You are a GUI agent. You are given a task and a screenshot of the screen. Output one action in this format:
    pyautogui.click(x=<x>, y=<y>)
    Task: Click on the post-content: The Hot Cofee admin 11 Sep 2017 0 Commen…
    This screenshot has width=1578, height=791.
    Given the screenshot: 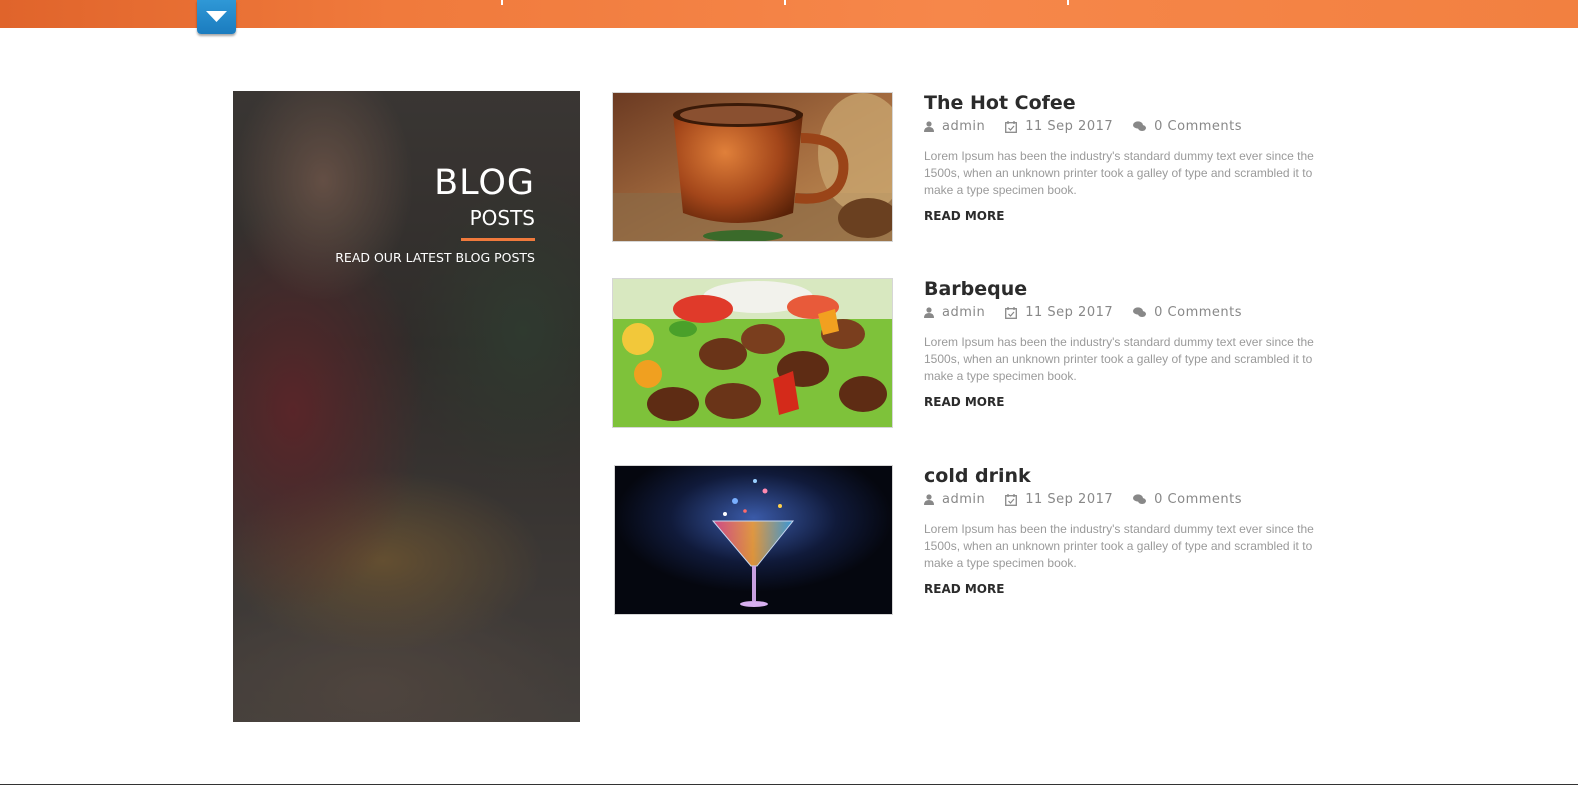 What is the action you would take?
    pyautogui.click(x=1134, y=158)
    